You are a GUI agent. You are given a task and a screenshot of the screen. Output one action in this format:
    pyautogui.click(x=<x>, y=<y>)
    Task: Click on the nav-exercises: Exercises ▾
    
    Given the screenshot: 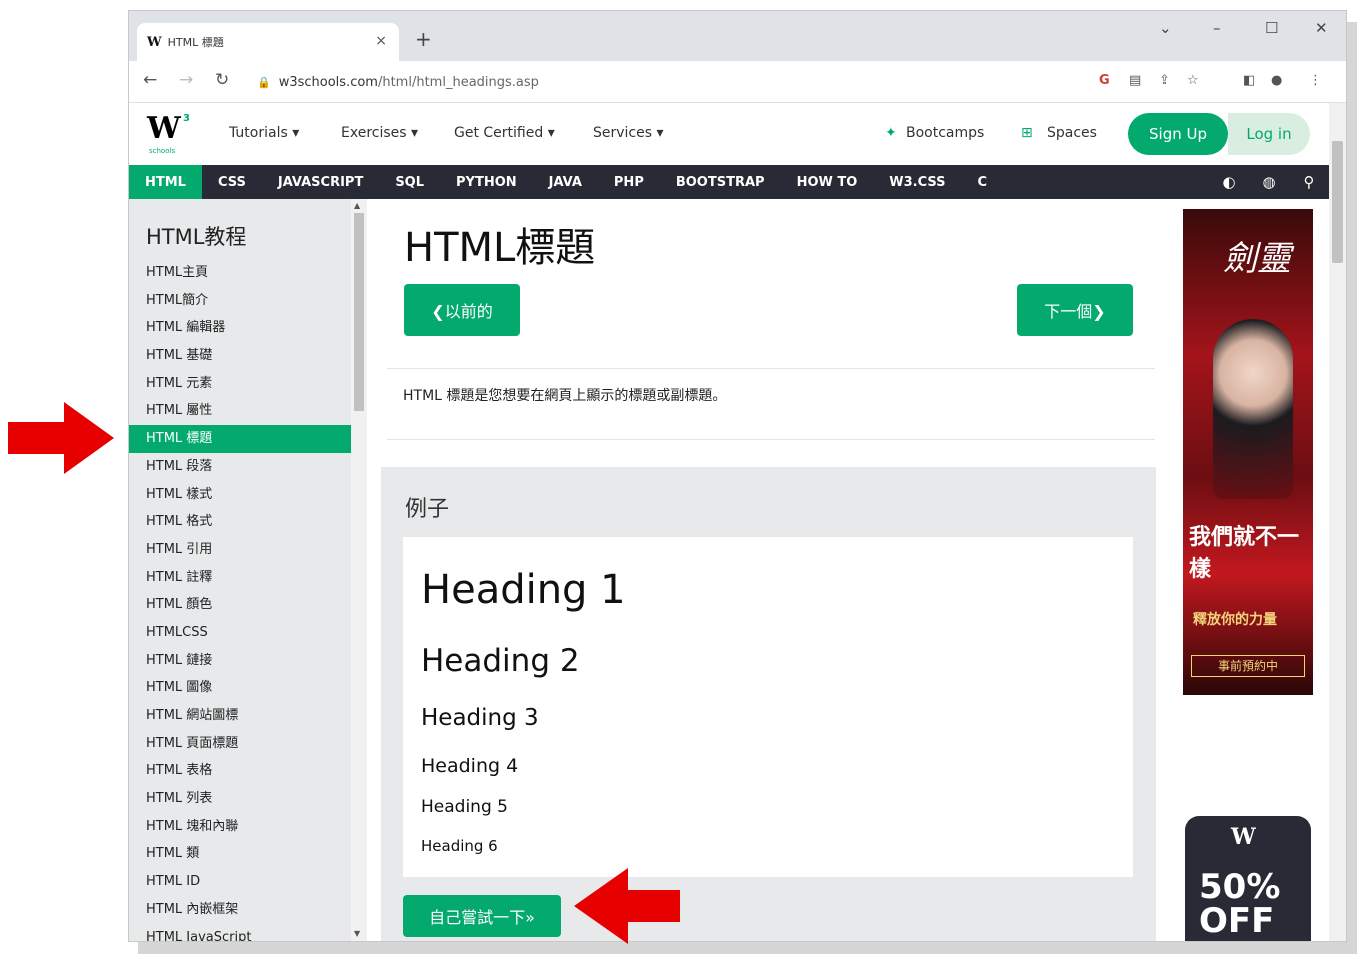 What is the action you would take?
    pyautogui.click(x=379, y=133)
    